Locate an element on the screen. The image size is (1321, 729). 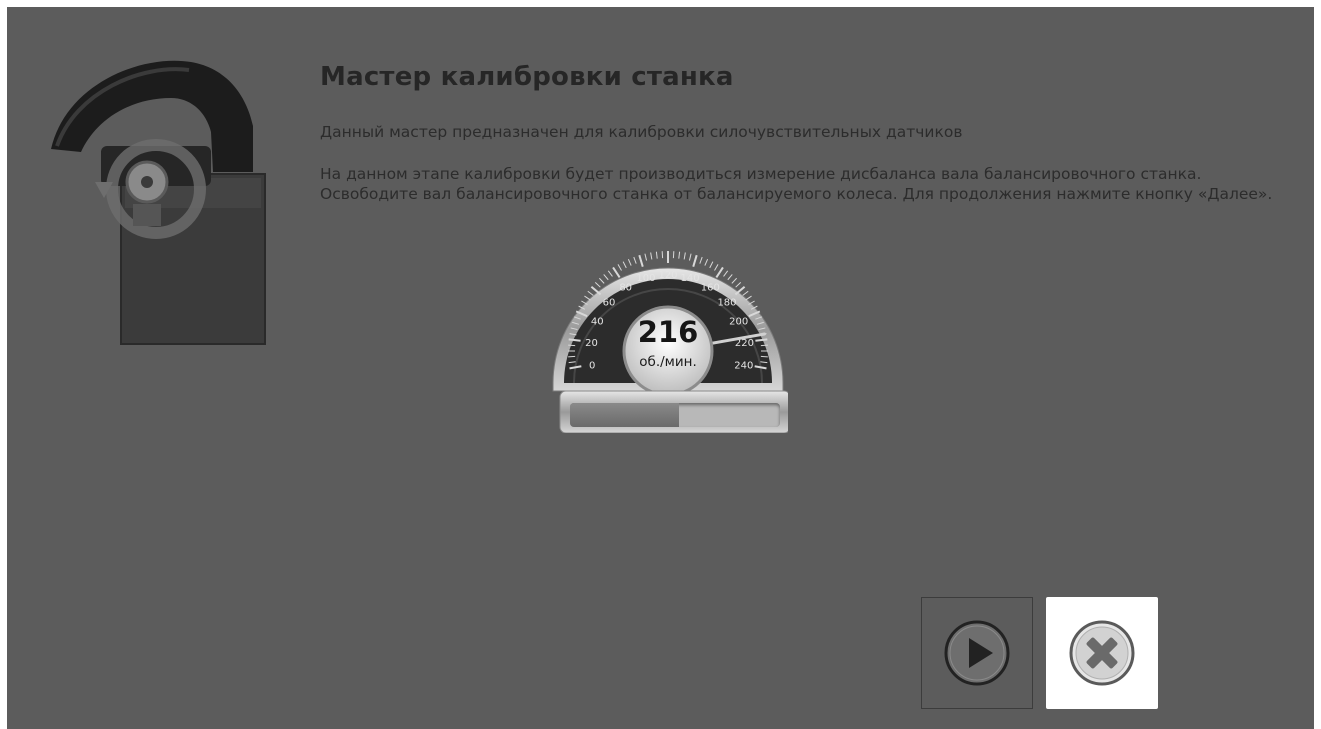
rpm-unit: об./мин. is located at coordinates (668, 362).